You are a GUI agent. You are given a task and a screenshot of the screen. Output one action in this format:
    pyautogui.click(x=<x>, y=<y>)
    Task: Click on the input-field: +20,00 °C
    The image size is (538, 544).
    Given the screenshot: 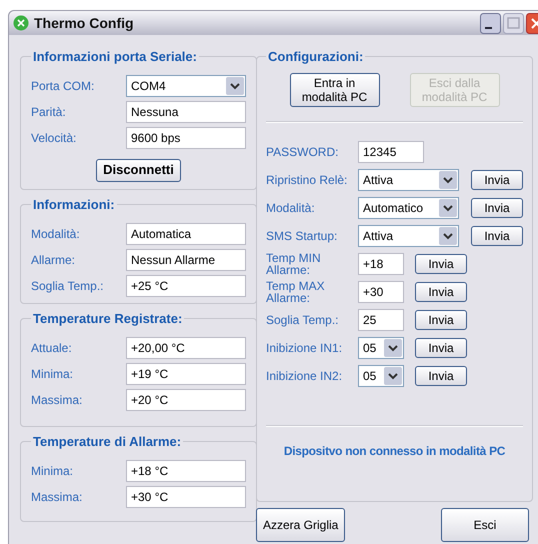 What is the action you would take?
    pyautogui.click(x=186, y=347)
    